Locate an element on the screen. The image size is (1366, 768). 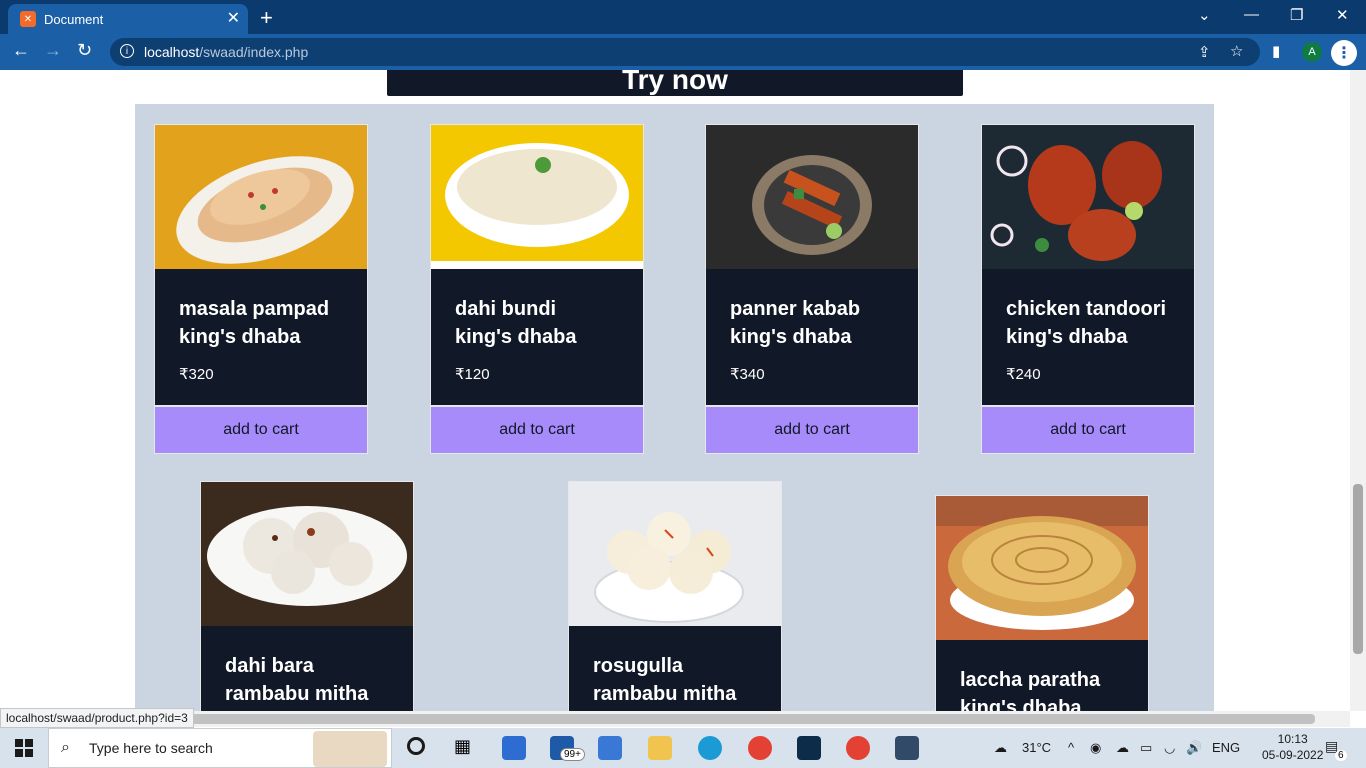
product-name: dahi bundi is located at coordinates (506, 309).